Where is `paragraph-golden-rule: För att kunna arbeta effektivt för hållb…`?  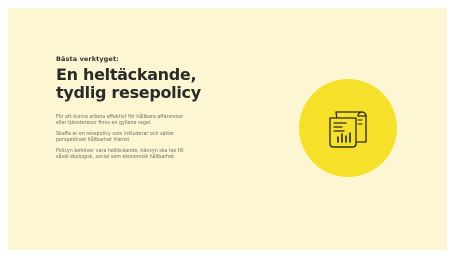 paragraph-golden-rule: För att kunna arbeta effektivt för hållb… is located at coordinates (166, 121).